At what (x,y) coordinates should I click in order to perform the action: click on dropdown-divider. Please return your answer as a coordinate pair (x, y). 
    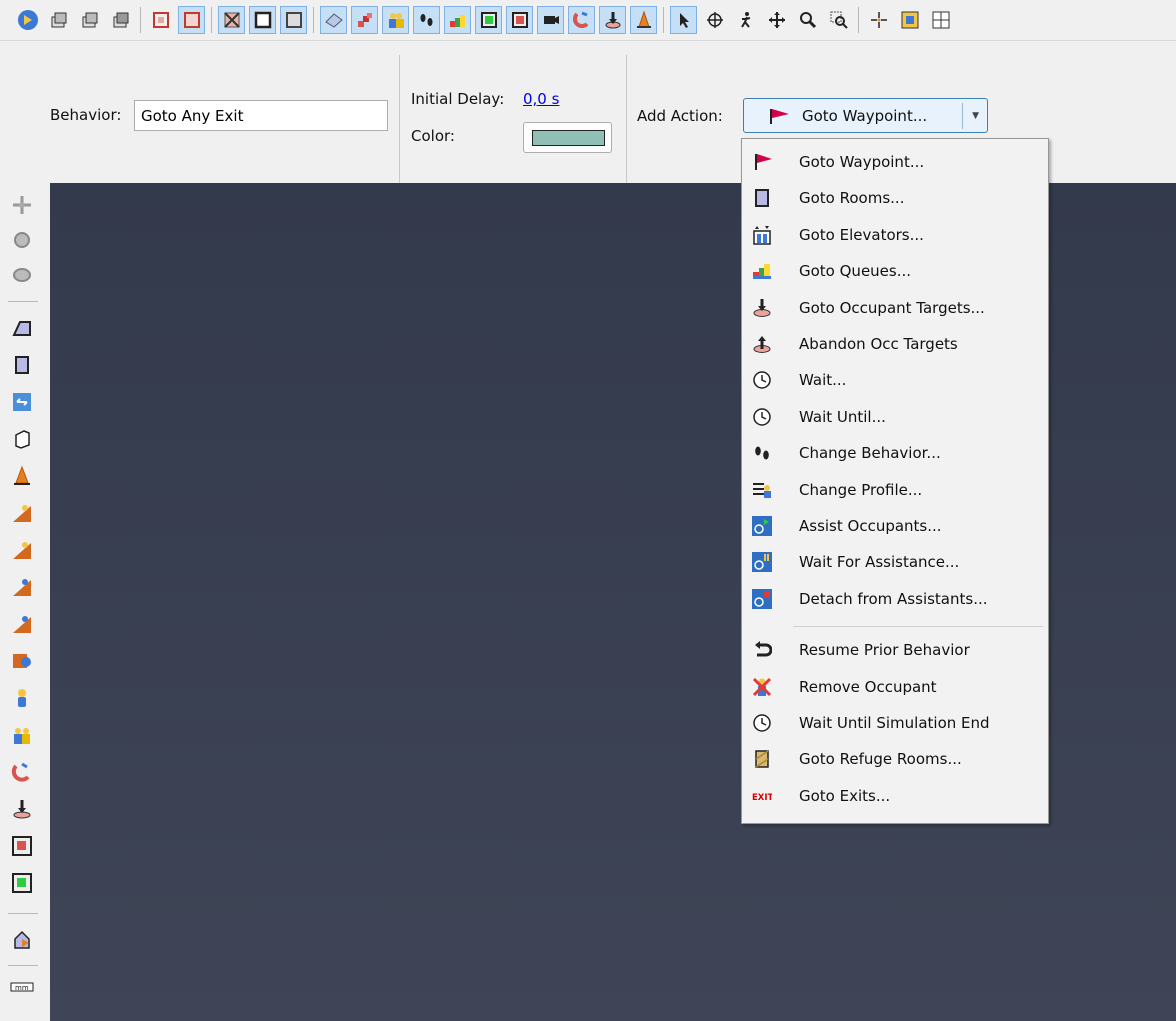
    Looking at the image, I should click on (962, 116).